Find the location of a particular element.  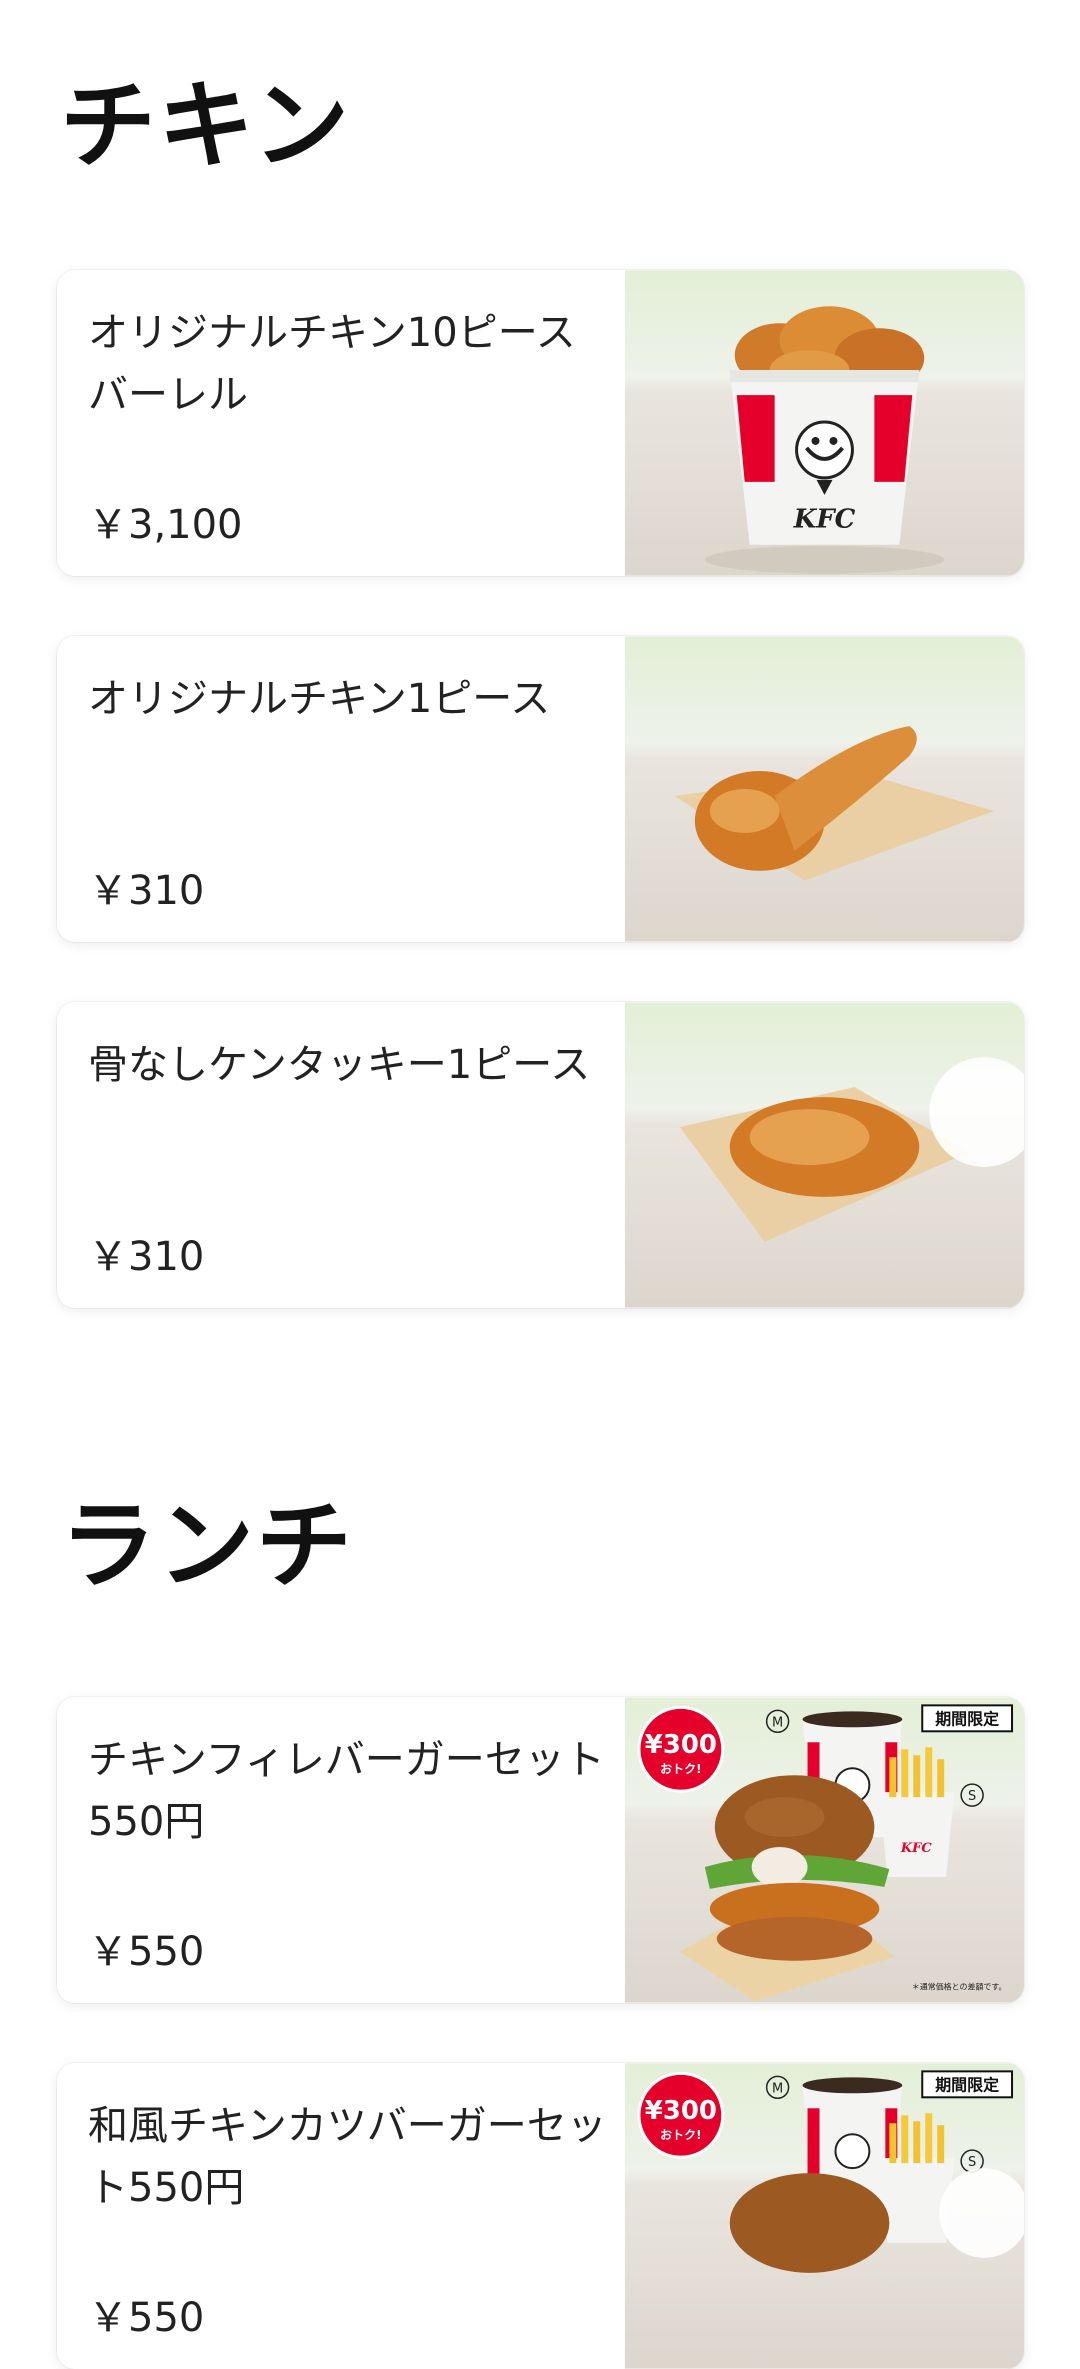

chicken-bucket-icon: KFC is located at coordinates (824, 423).